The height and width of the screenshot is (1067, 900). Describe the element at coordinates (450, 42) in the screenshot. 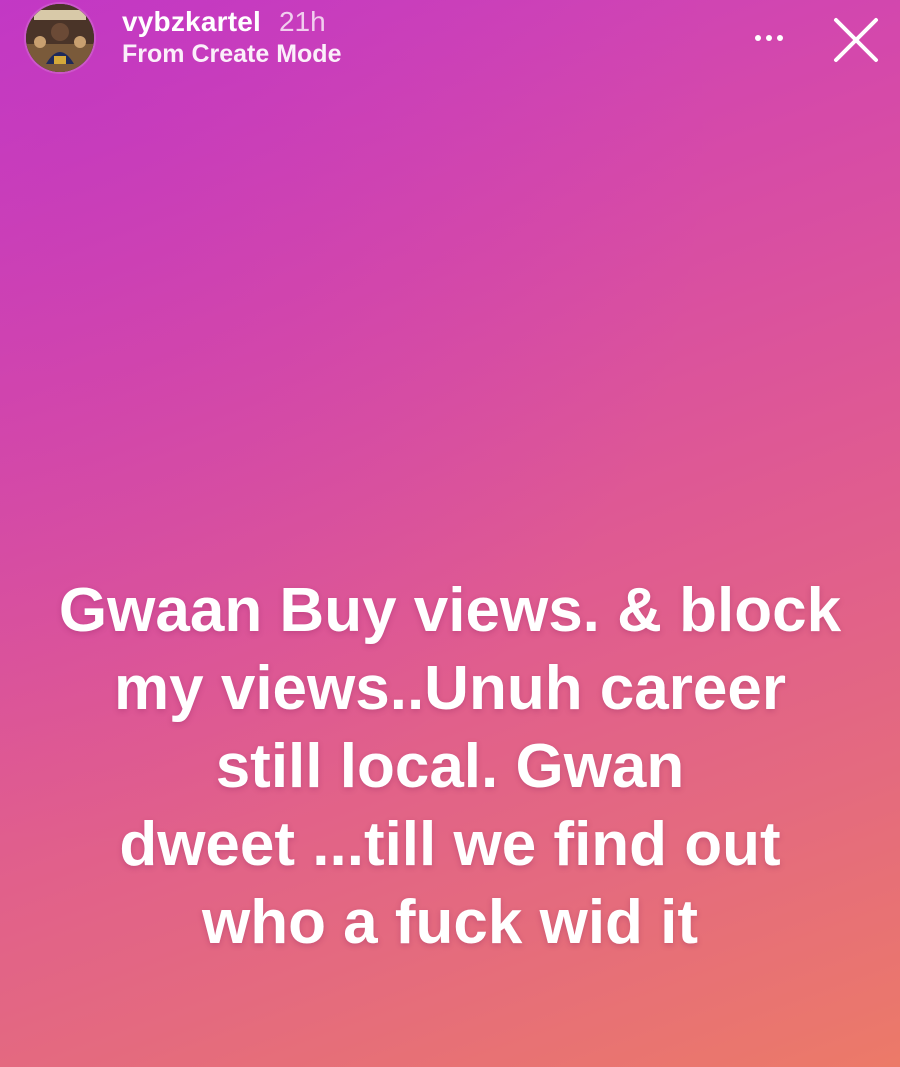

I see `story-header: vybzkartel 21h From Create Mode` at that location.